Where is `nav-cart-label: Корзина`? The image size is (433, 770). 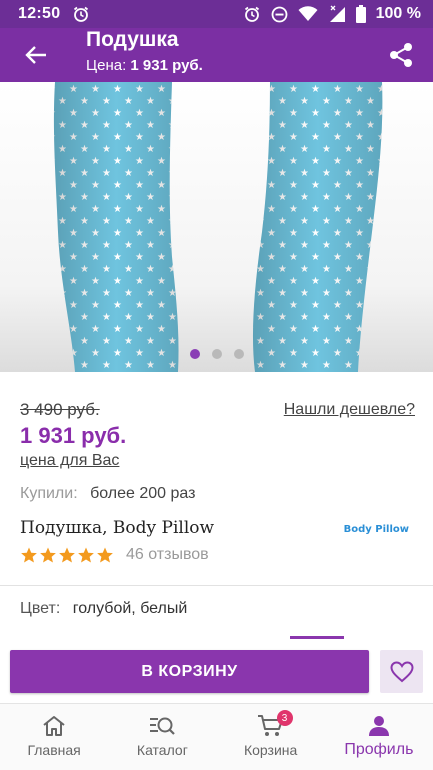
nav-cart-label: Корзина is located at coordinates (270, 750).